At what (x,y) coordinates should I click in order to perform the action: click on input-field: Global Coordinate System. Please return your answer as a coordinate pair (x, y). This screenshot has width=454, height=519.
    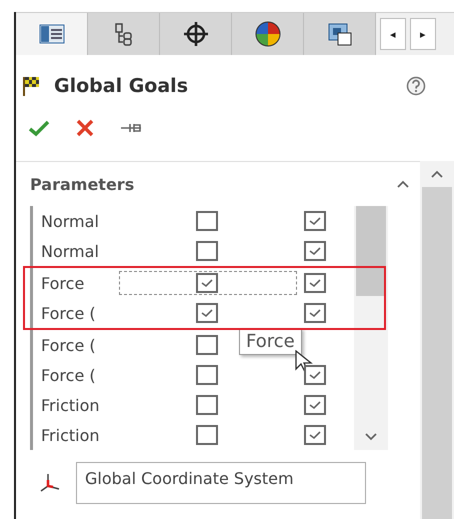
    Looking at the image, I should click on (221, 483).